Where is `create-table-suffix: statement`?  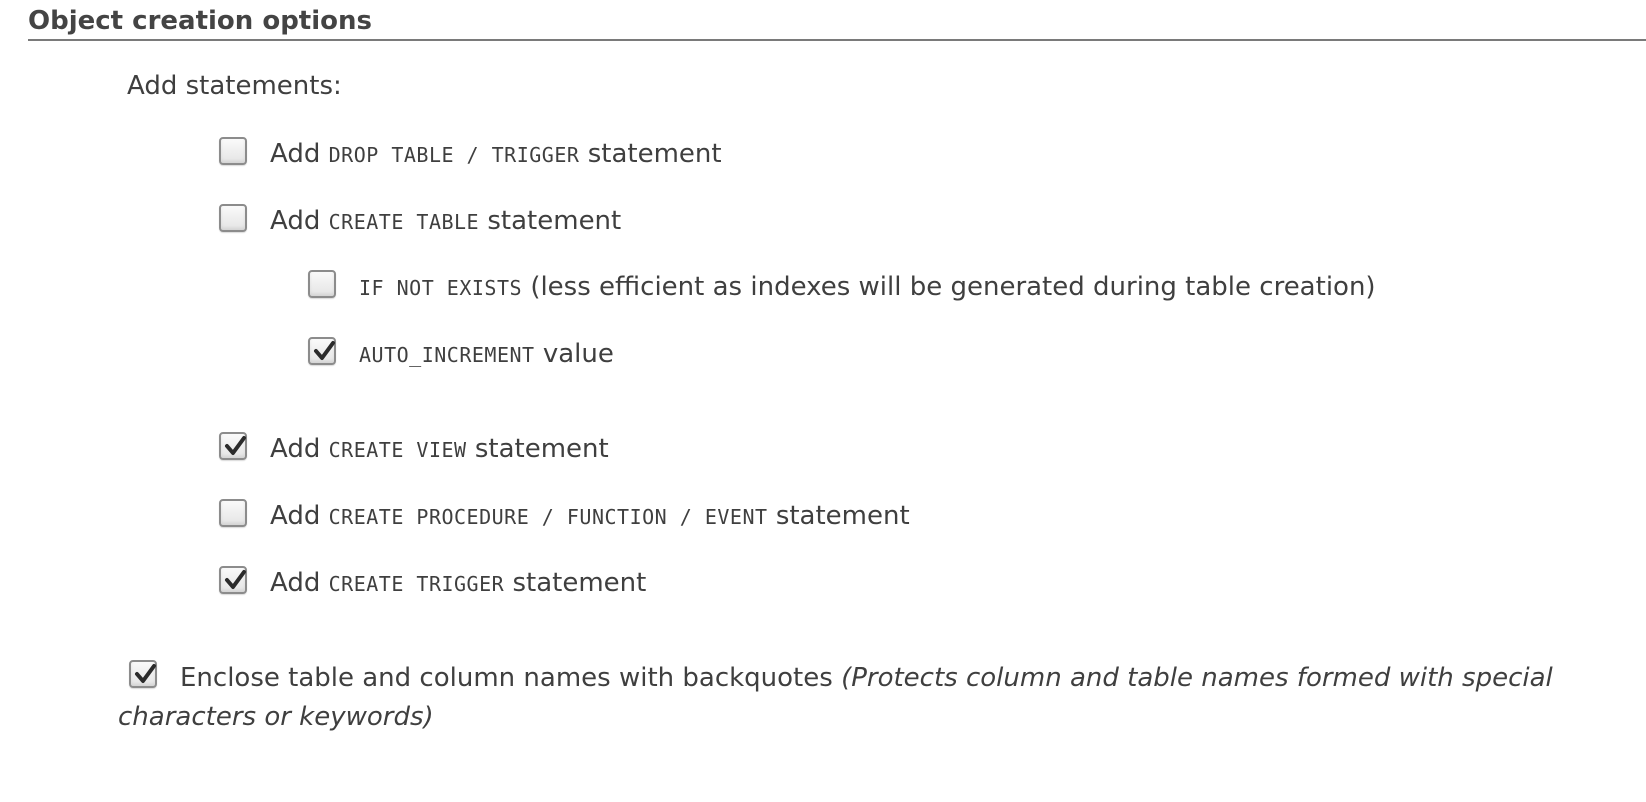 create-table-suffix: statement is located at coordinates (554, 221).